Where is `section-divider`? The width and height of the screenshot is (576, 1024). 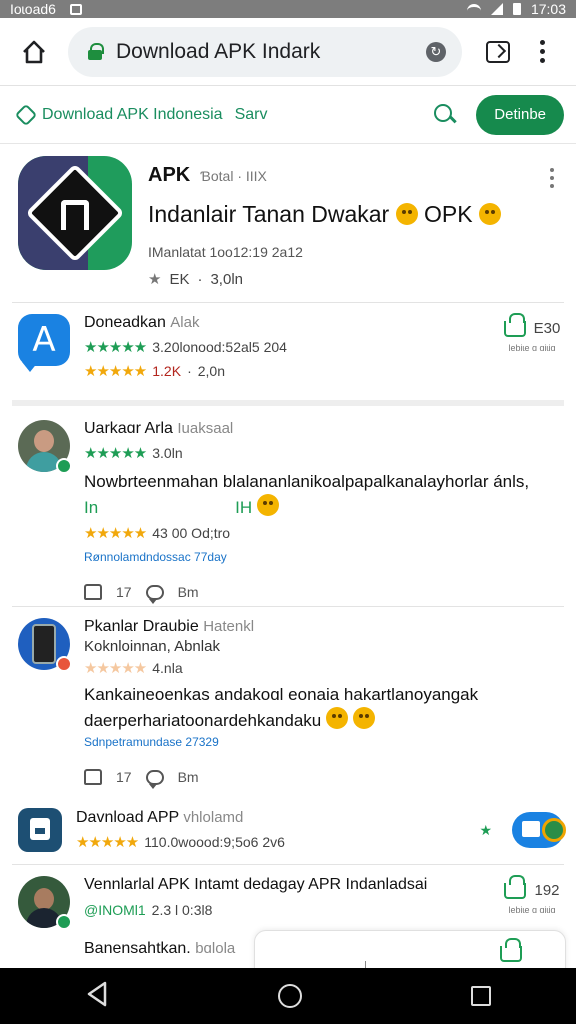 section-divider is located at coordinates (288, 403).